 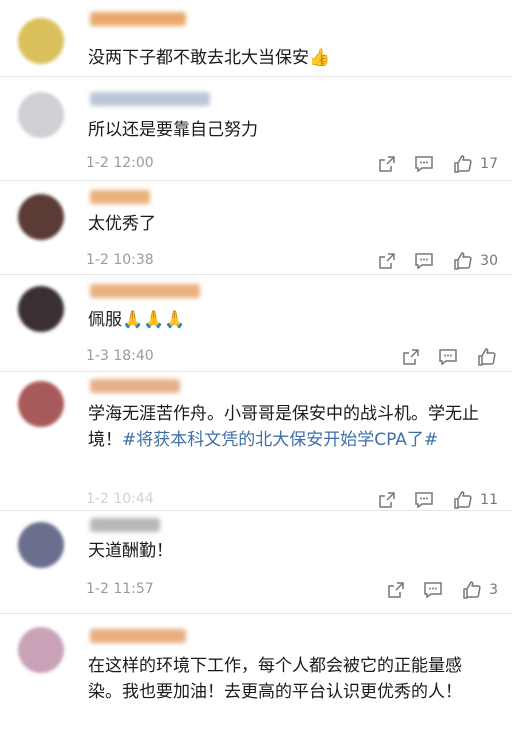 I want to click on comment-actions: 3, so click(x=433, y=590).